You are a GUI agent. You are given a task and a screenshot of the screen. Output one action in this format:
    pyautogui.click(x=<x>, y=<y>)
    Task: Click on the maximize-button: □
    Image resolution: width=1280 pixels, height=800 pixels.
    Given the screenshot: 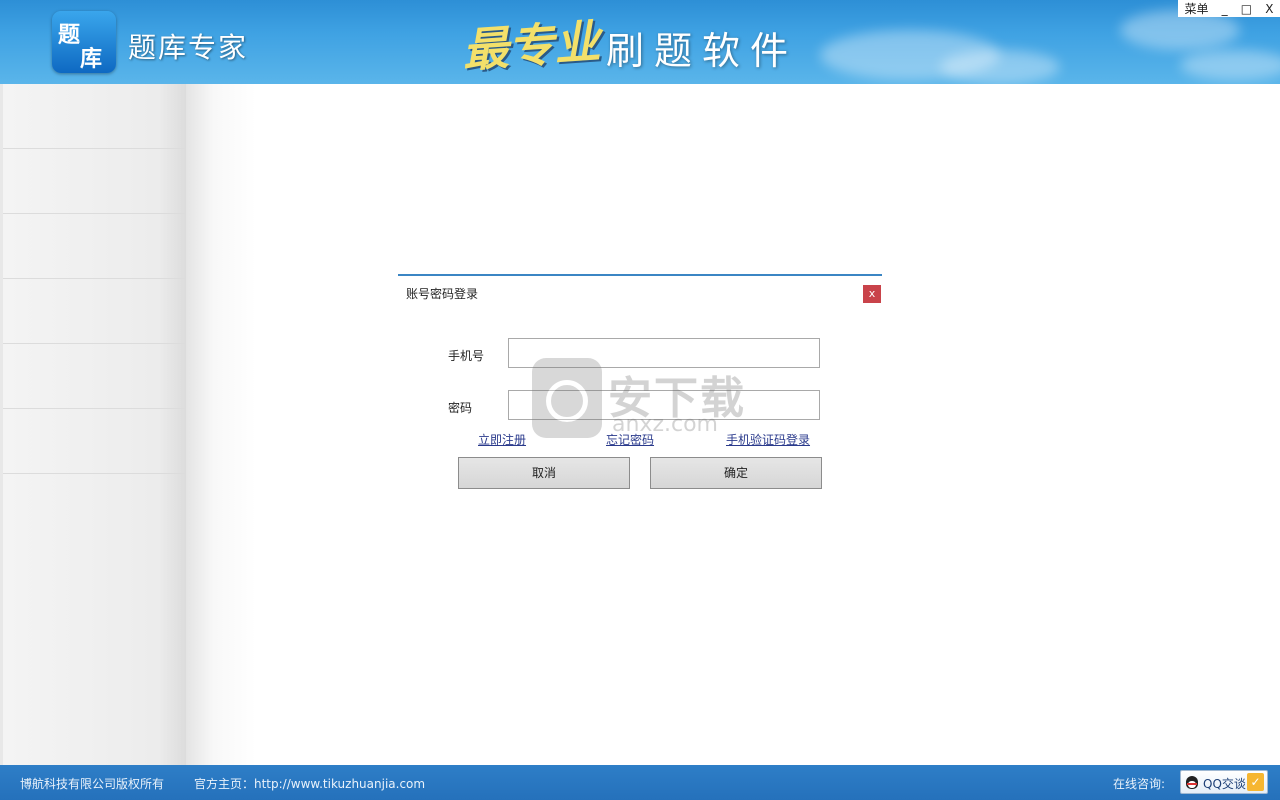 What is the action you would take?
    pyautogui.click(x=1246, y=9)
    